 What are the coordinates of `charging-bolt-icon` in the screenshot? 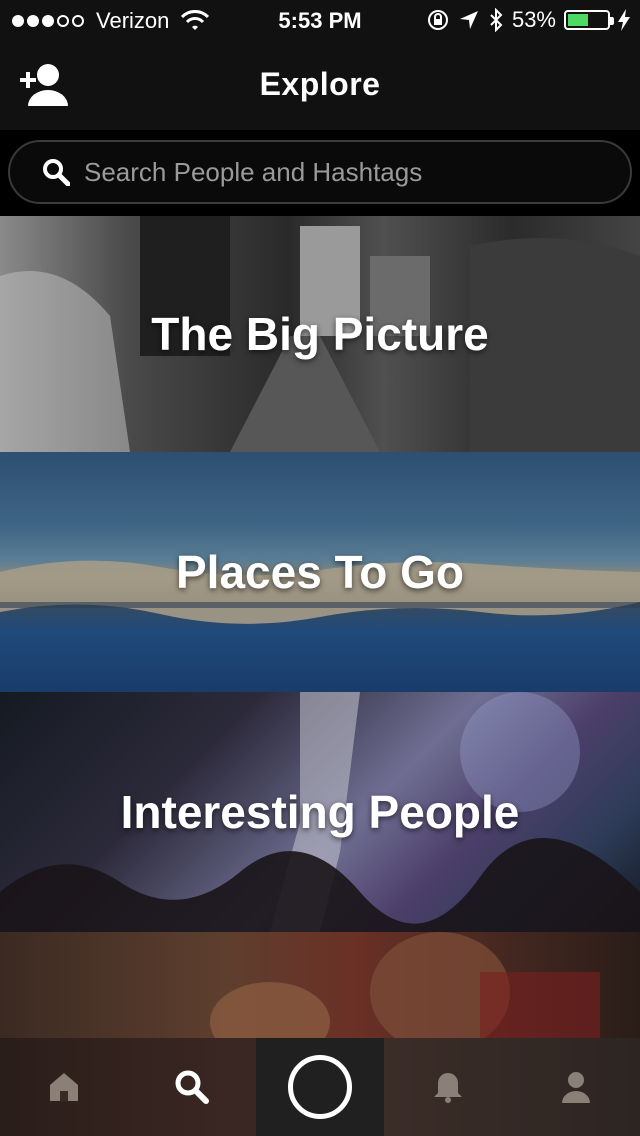 It's located at (624, 20).